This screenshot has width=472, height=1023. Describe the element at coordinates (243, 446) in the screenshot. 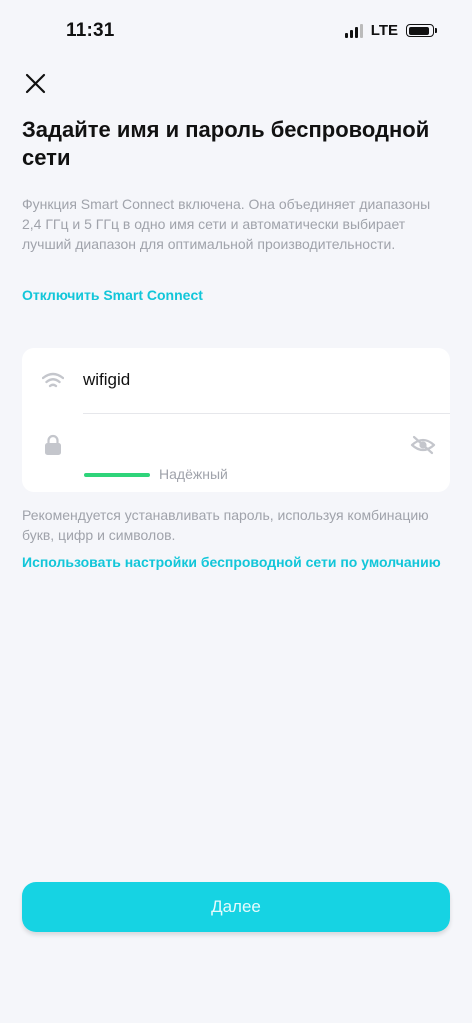

I see `password-input` at that location.